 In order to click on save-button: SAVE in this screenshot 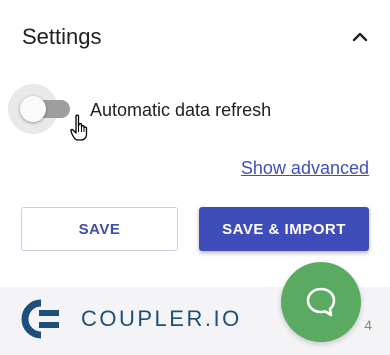, I will do `click(99, 229)`.